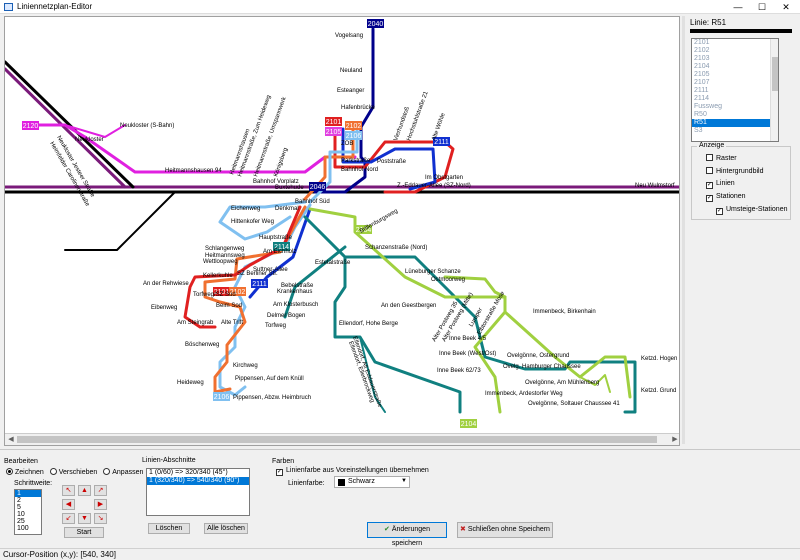 The image size is (800, 560). What do you see at coordinates (433, 272) in the screenshot?
I see `station-label: Lüneburger Schanze` at bounding box center [433, 272].